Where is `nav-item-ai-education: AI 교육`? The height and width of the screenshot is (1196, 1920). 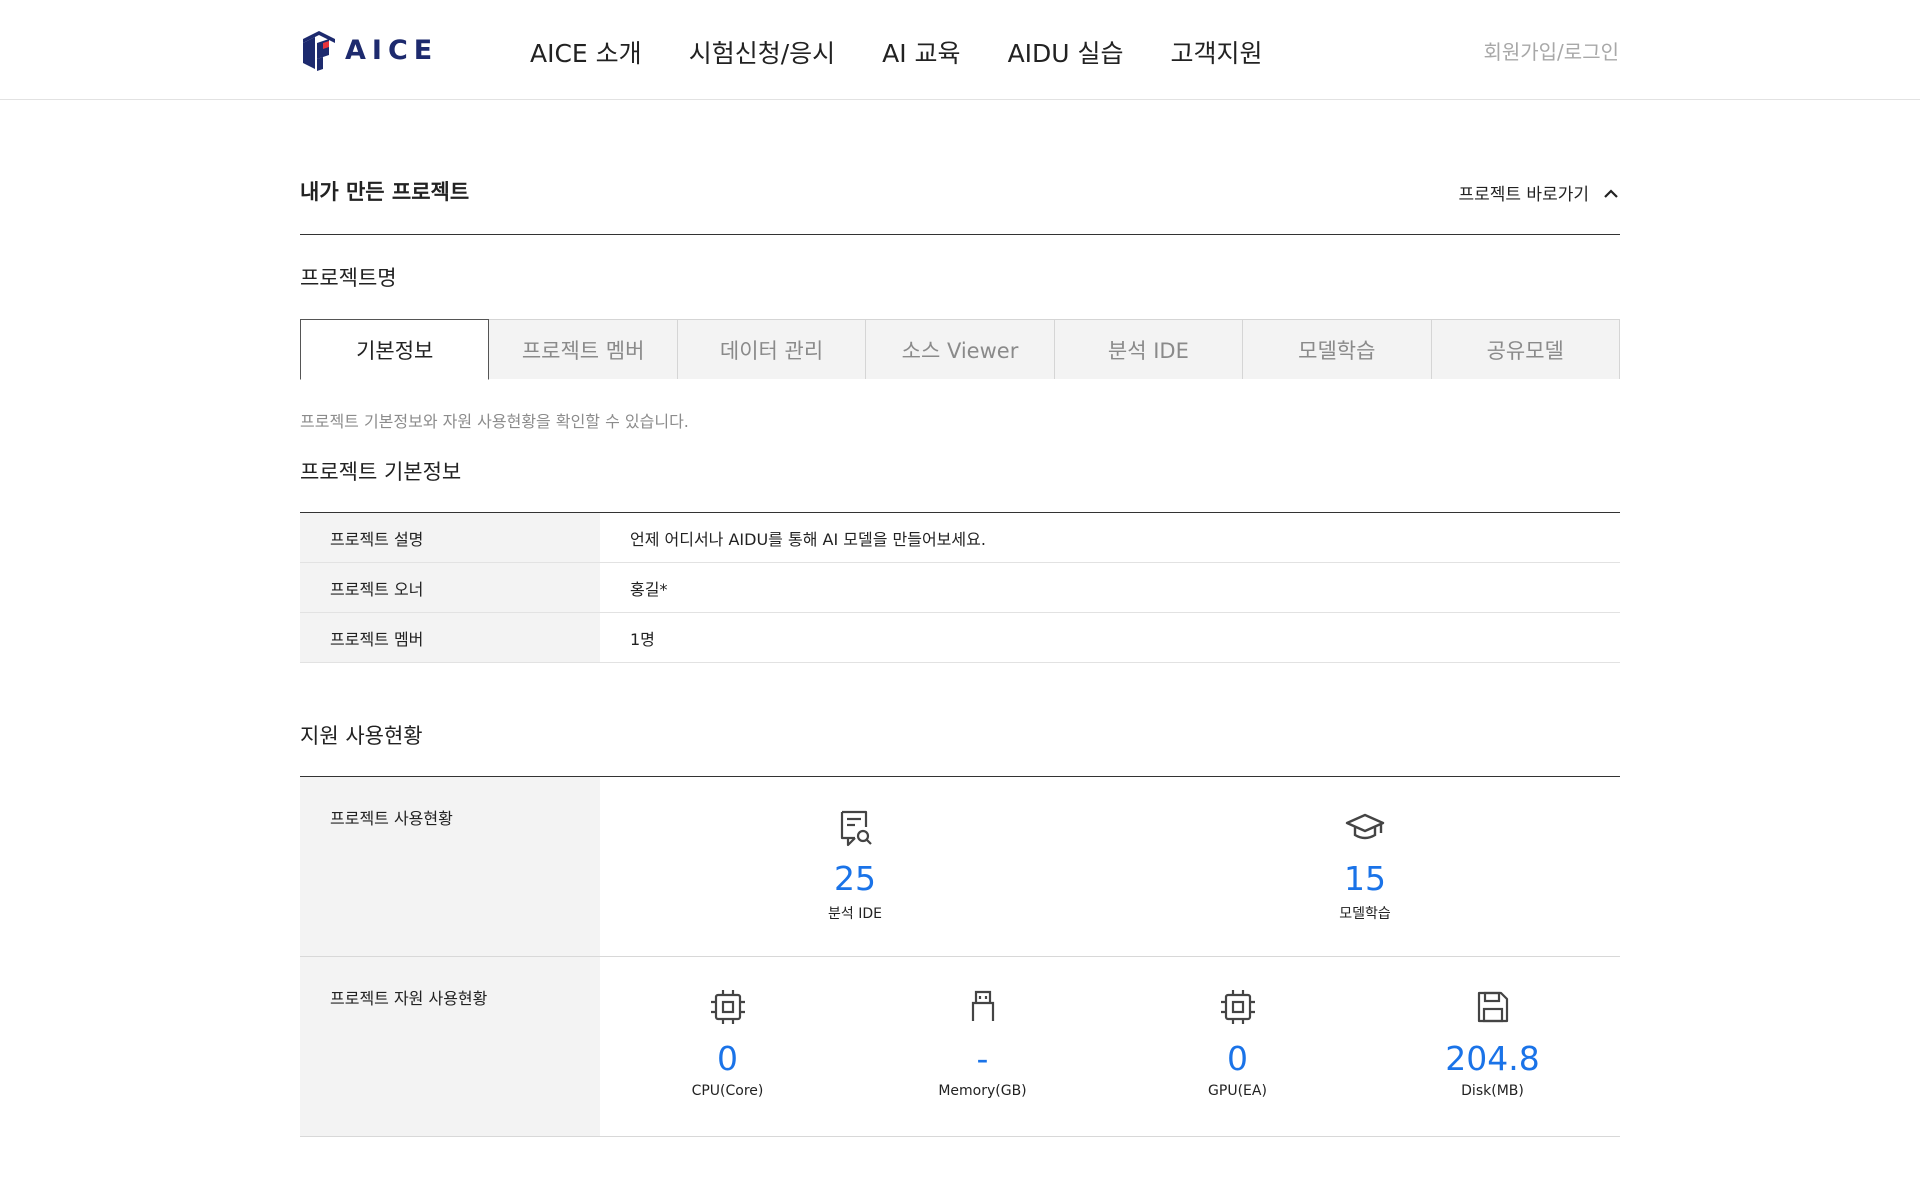 nav-item-ai-education: AI 교육 is located at coordinates (921, 52).